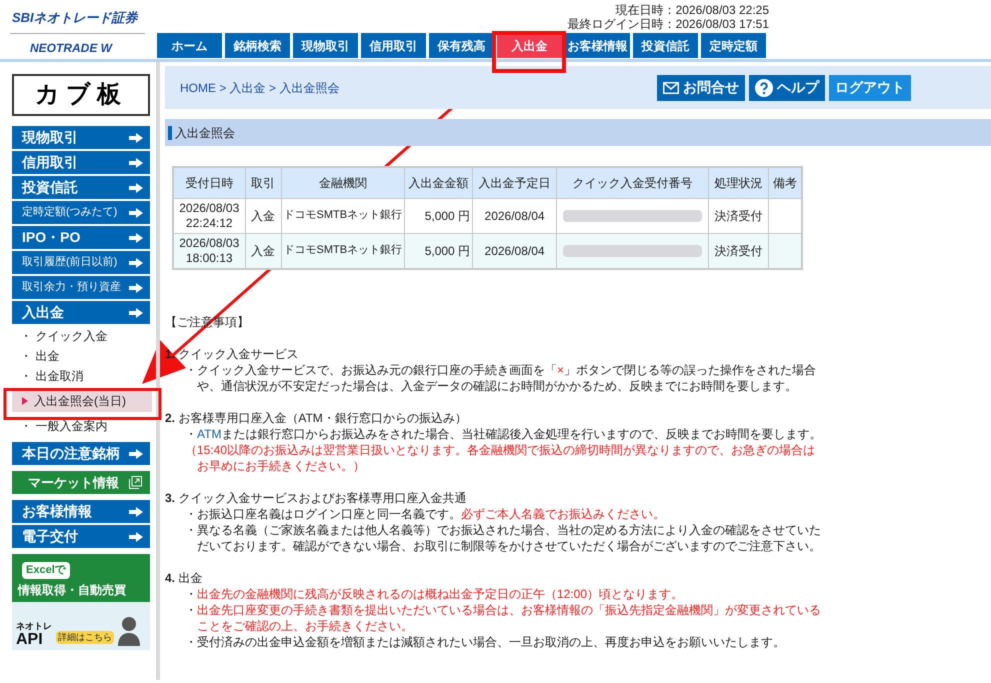  I want to click on notes-paragraph: ・出金先口座変更の手続き書類を提出いただいている場合は、お客様情報の「振込先指定金融機関」が変更されていることをご確認の上、お手続きください。, so click(503, 618).